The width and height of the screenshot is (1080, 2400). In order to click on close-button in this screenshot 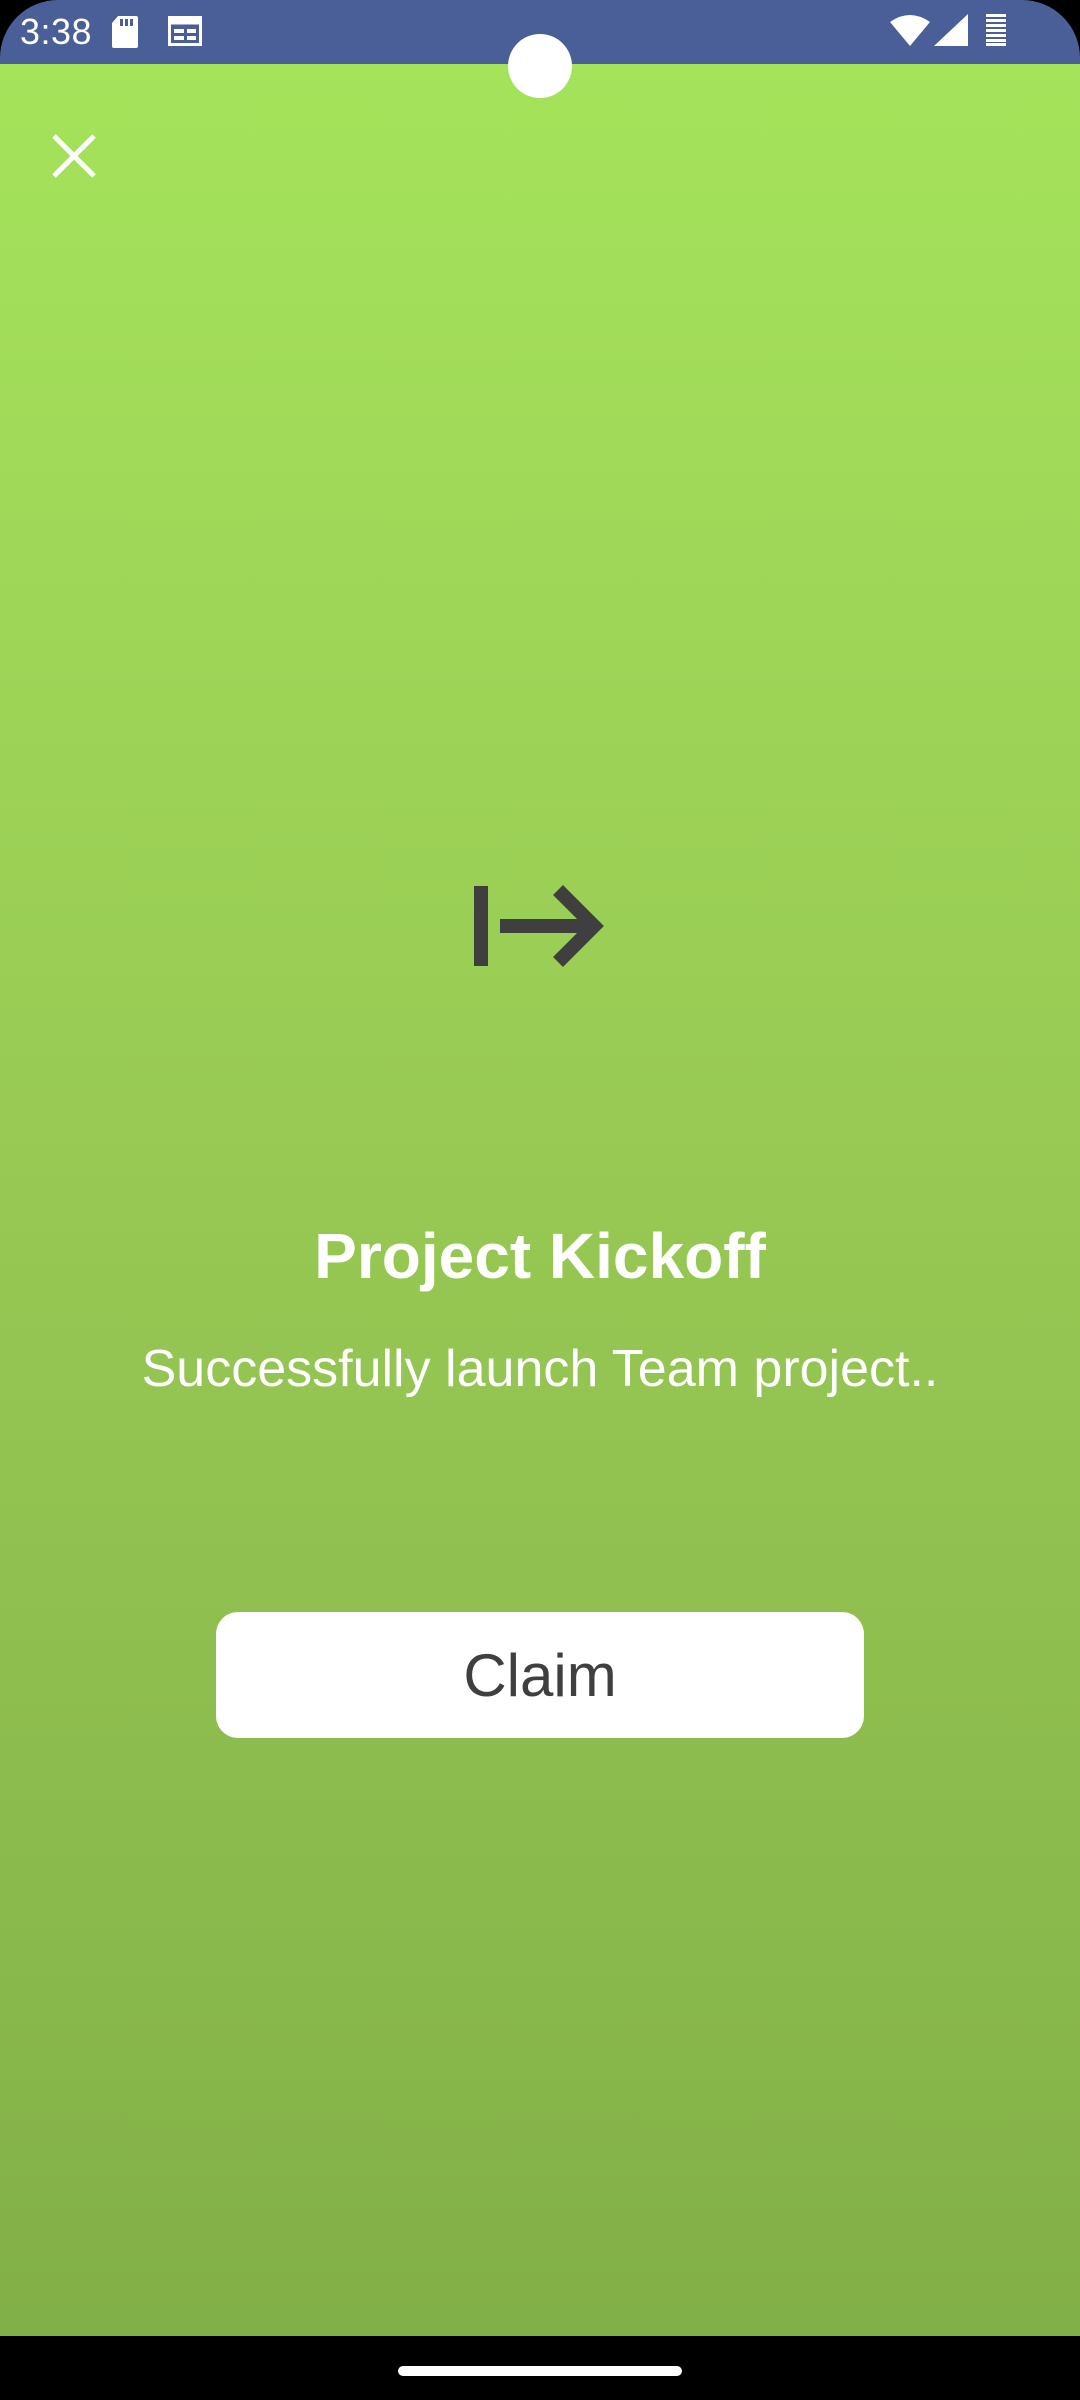, I will do `click(74, 156)`.